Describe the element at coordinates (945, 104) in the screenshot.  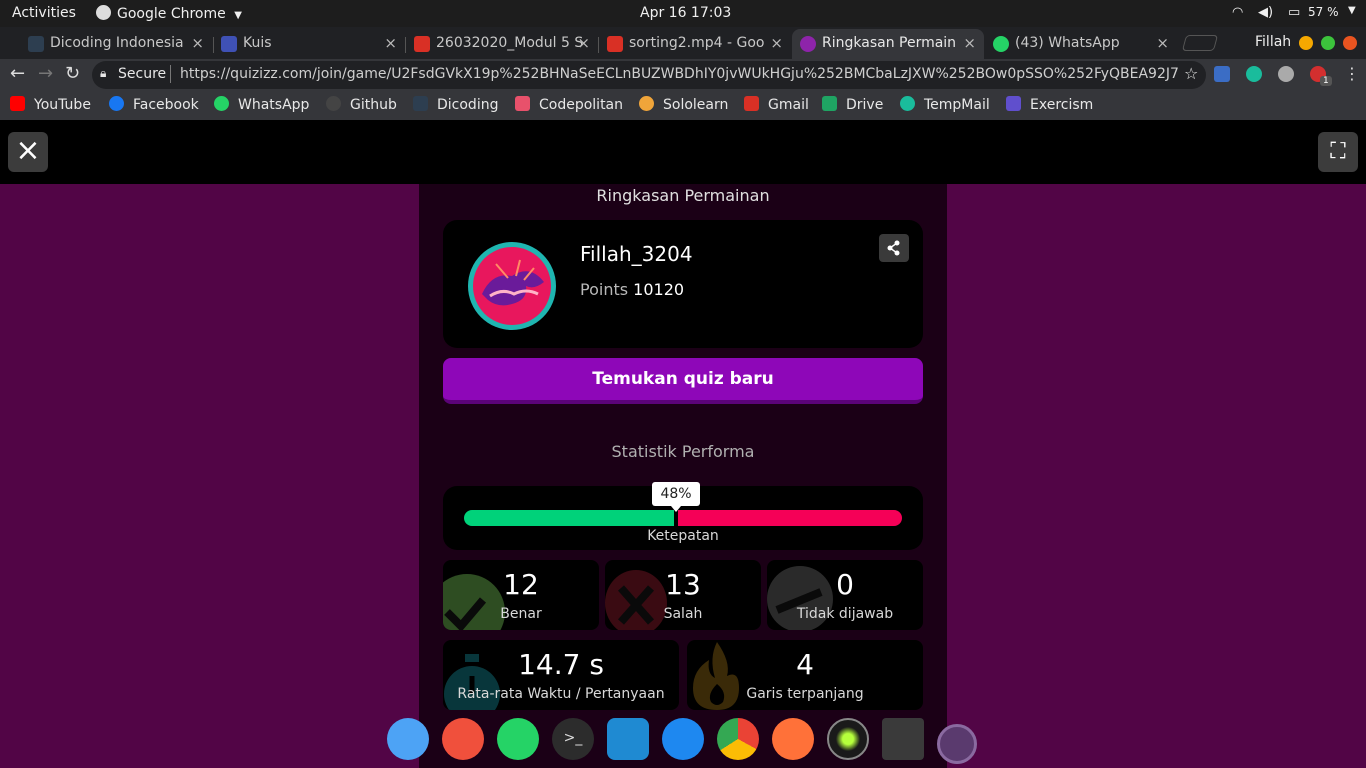
I see `bookmark-tempmail: TempMail` at that location.